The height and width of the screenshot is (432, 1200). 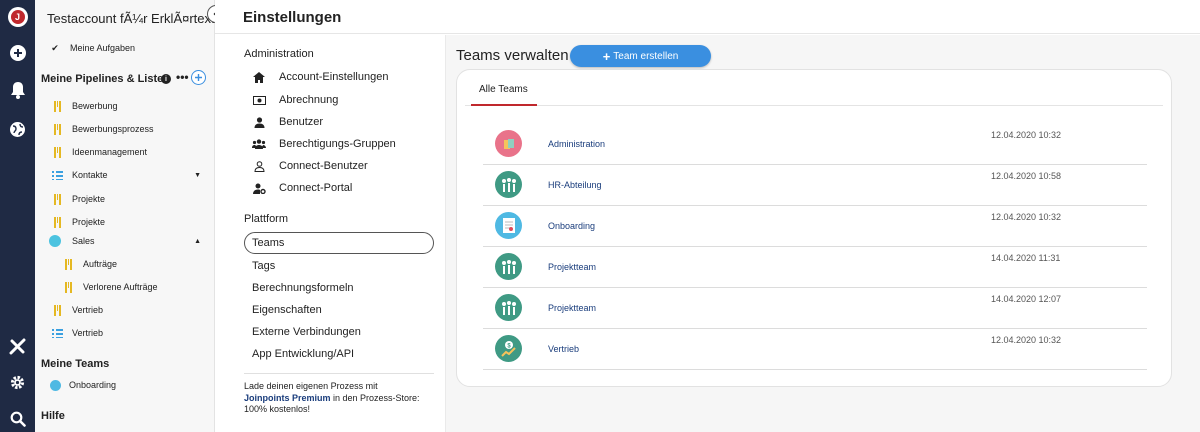 I want to click on nav-billing: Abrechnung, so click(x=295, y=100).